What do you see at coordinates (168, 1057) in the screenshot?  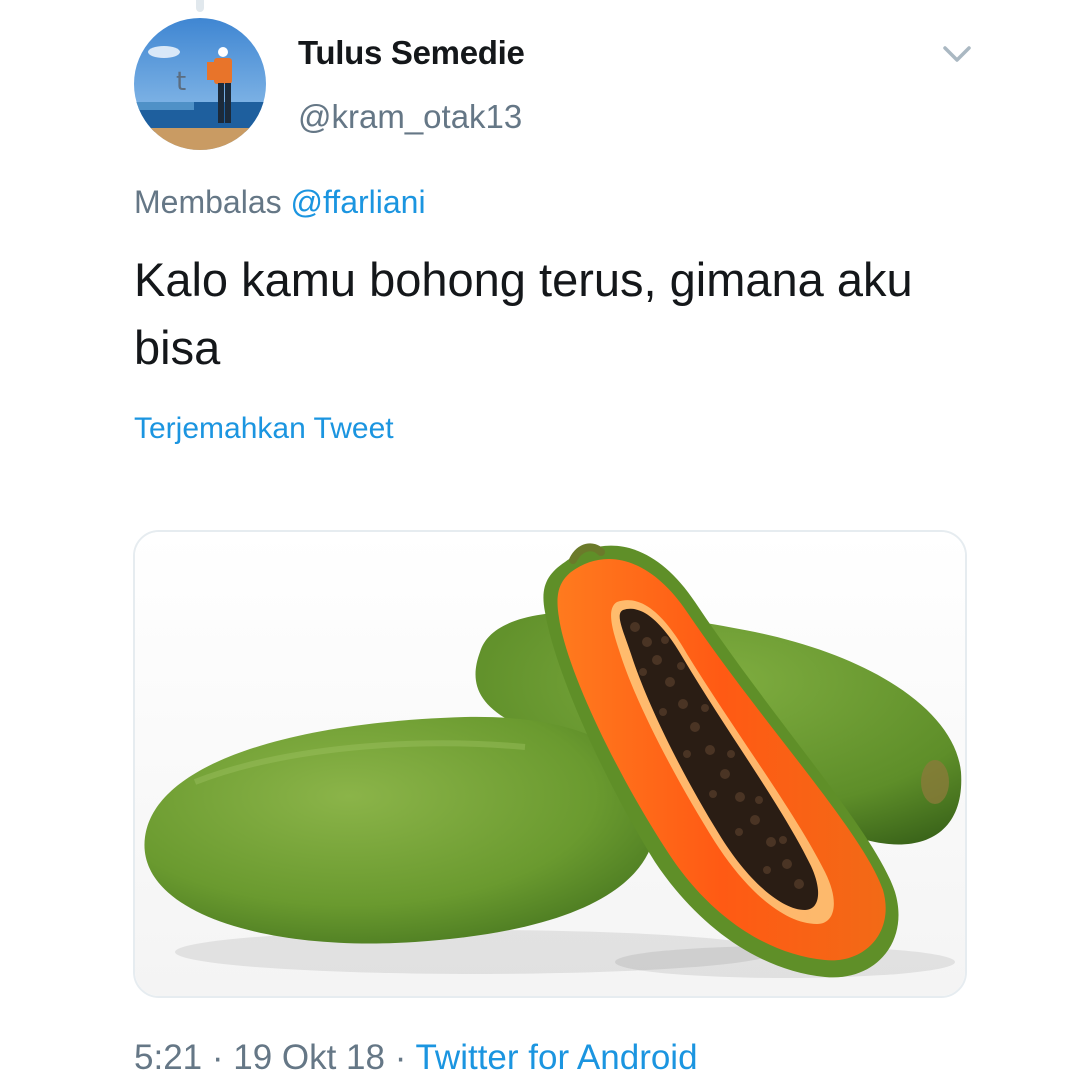 I see `tweet-time: 5:21` at bounding box center [168, 1057].